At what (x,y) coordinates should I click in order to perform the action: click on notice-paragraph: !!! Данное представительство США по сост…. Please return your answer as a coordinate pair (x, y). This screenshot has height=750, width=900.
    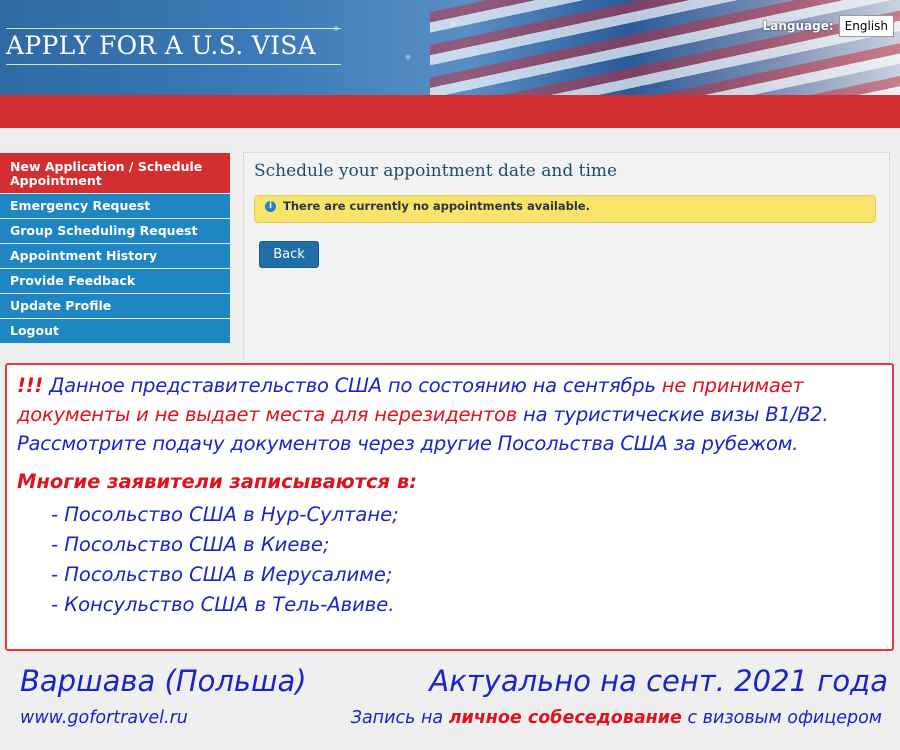
    Looking at the image, I should click on (449, 414).